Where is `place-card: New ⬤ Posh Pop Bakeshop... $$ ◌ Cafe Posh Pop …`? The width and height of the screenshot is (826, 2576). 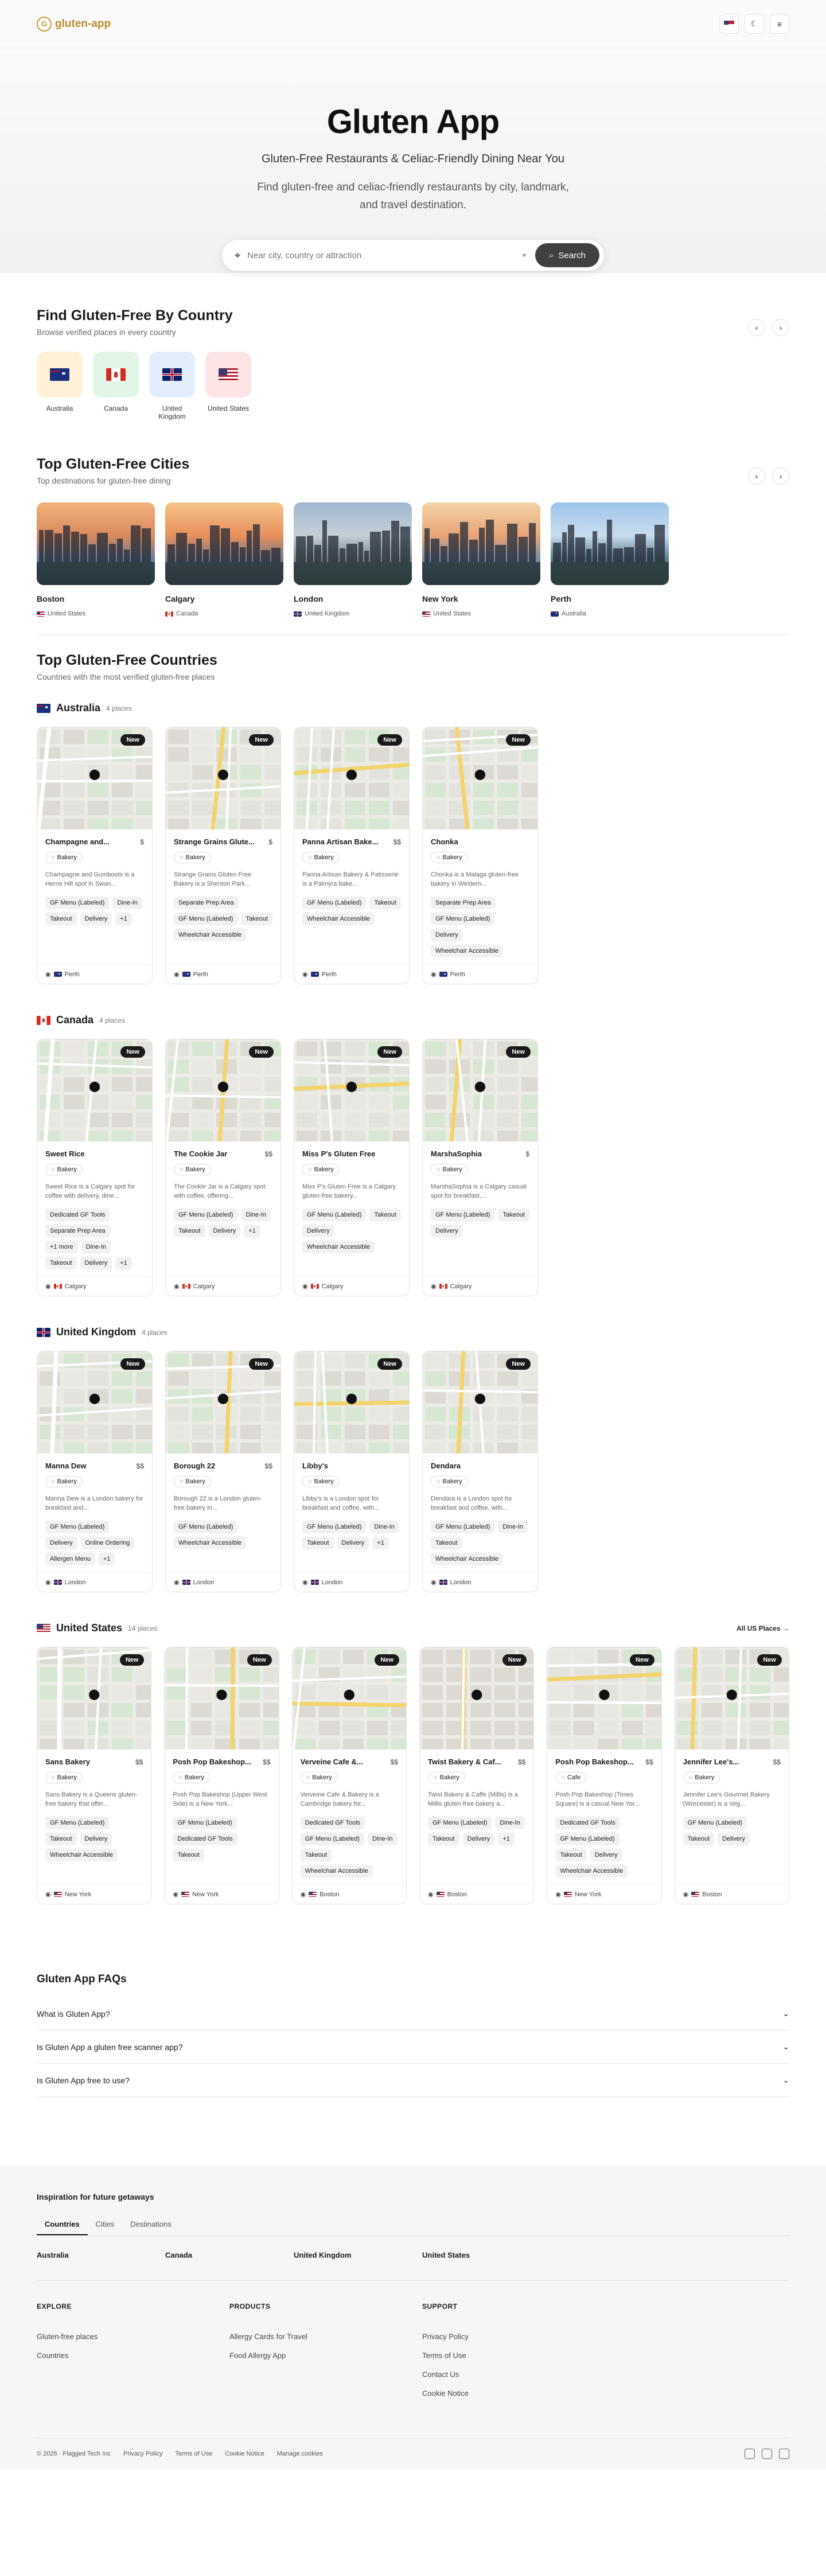
place-card: New ⬤ Posh Pop Bakeshop... $$ ◌ Cafe Posh Pop … is located at coordinates (604, 1775).